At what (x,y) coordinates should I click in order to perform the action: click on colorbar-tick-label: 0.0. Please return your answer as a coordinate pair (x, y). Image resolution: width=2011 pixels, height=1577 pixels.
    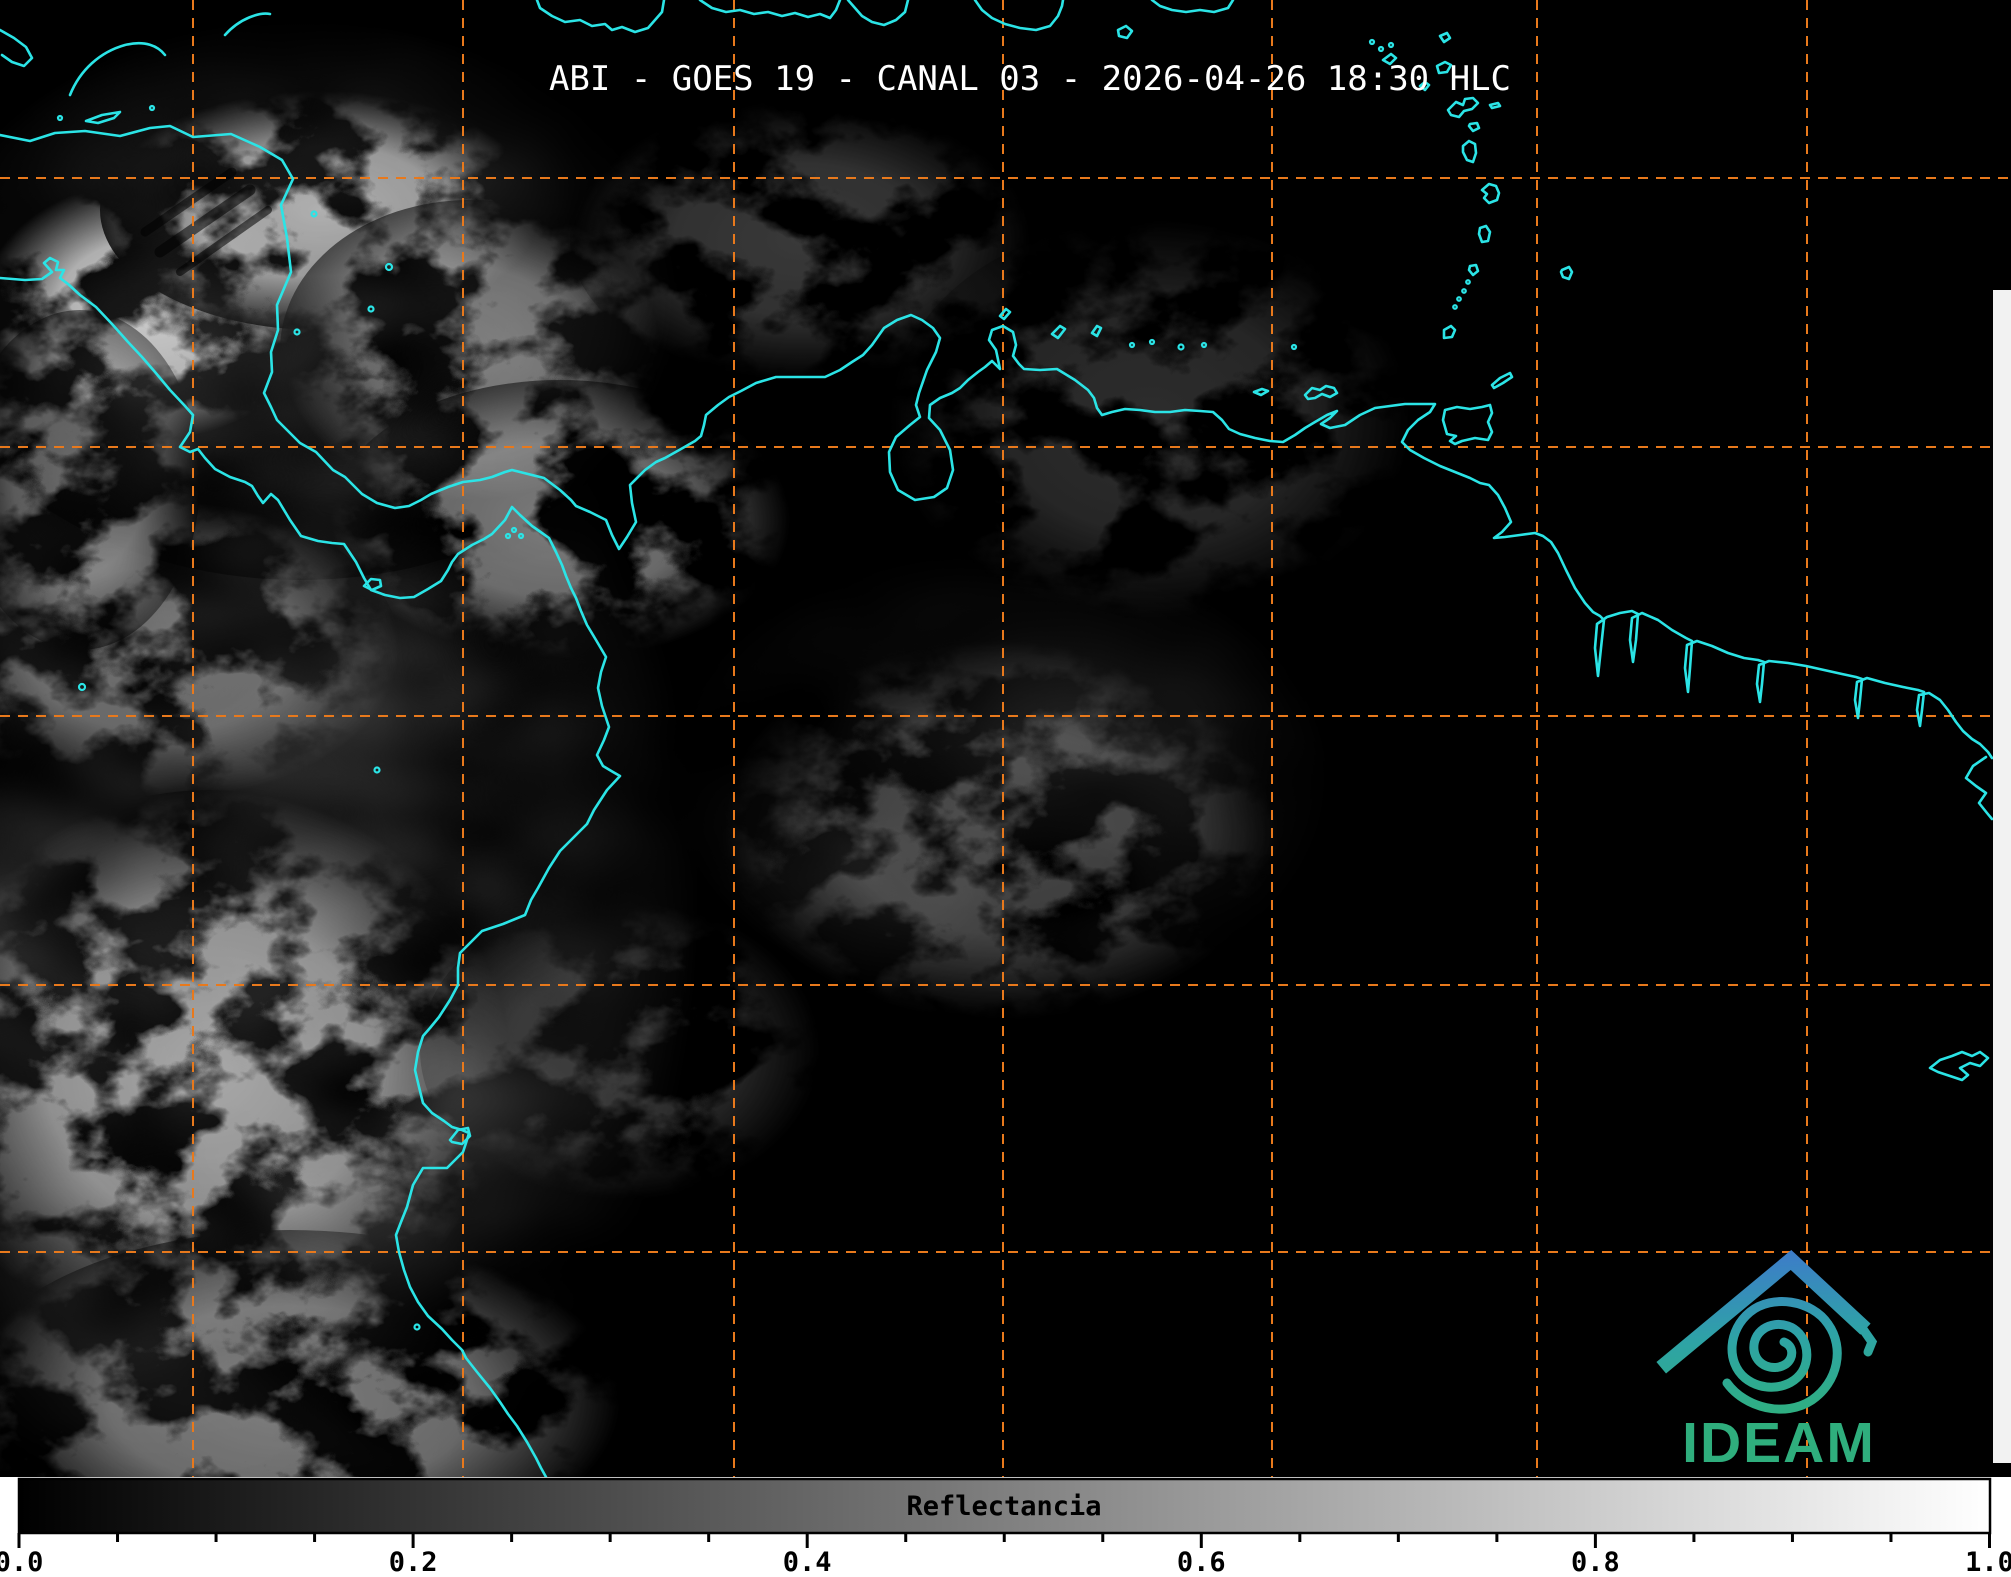
    Looking at the image, I should click on (21, 1562).